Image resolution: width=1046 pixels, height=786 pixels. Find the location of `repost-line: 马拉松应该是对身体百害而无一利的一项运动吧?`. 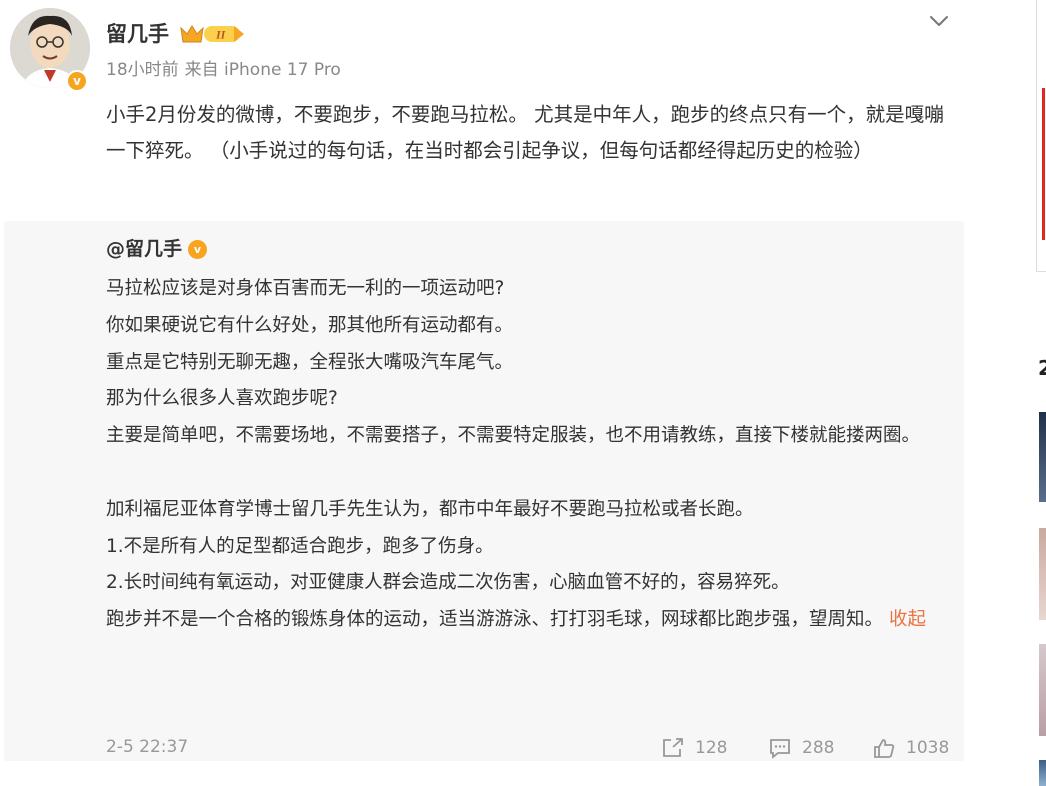

repost-line: 马拉松应该是对身体百害而无一利的一项运动吧? is located at coordinates (305, 288).